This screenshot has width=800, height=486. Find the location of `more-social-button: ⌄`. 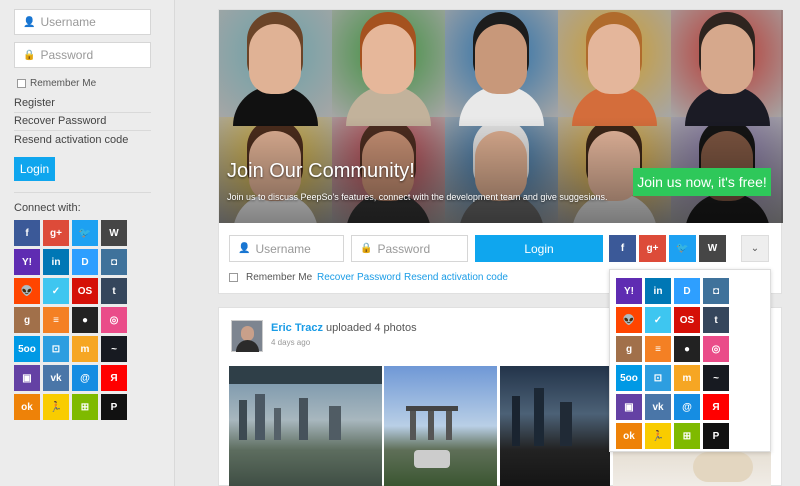

more-social-button: ⌄ is located at coordinates (755, 248).